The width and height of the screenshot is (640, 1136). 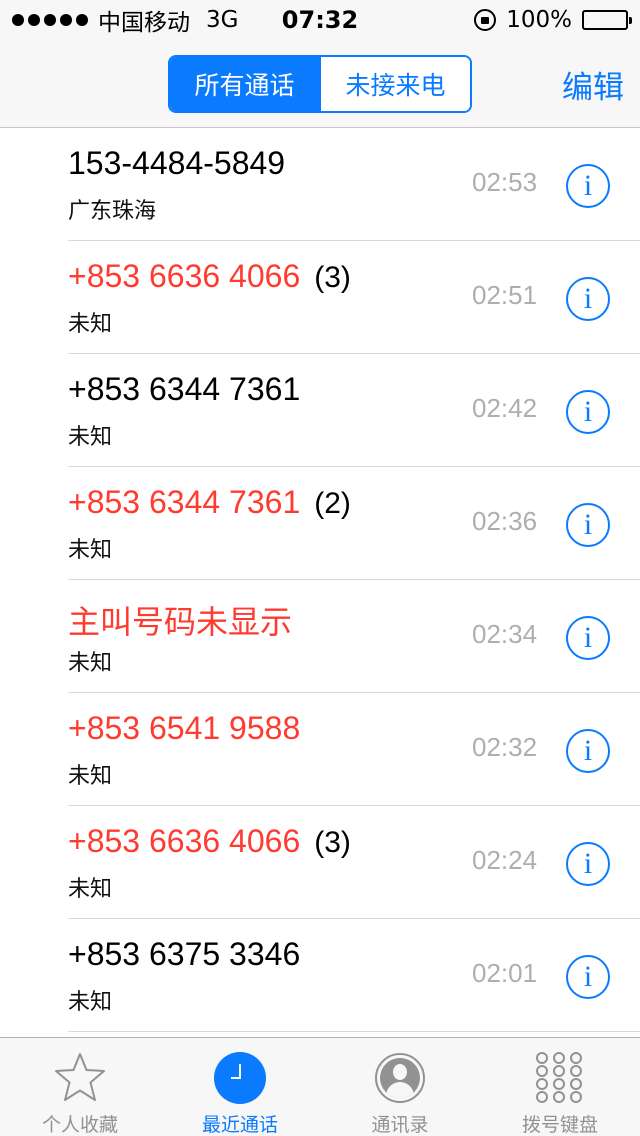 I want to click on call-row: 153-4484-5849 广东珠海 02:53 i, so click(x=320, y=184).